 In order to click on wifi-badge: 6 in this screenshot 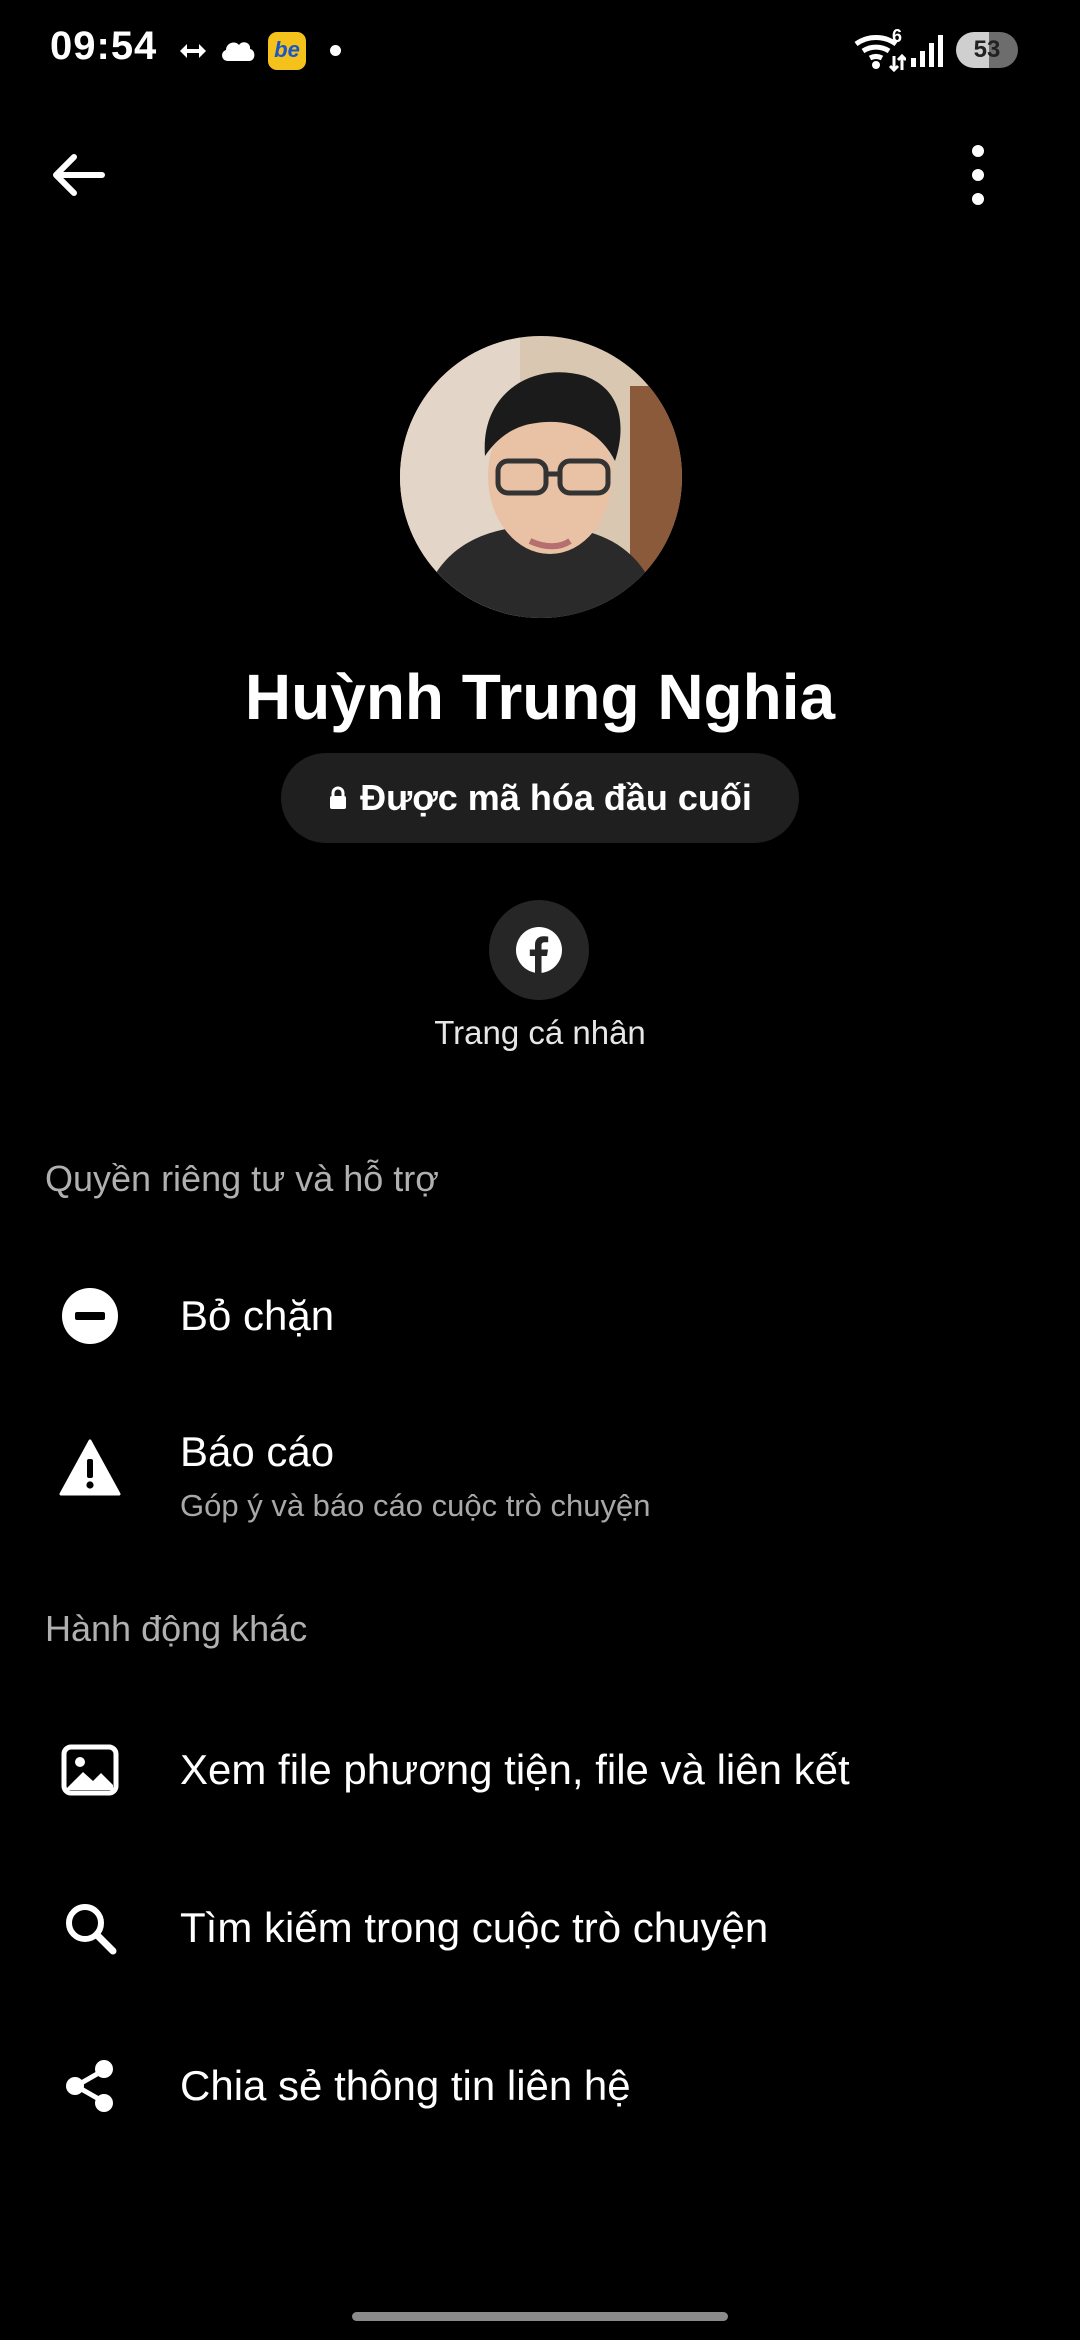, I will do `click(897, 36)`.